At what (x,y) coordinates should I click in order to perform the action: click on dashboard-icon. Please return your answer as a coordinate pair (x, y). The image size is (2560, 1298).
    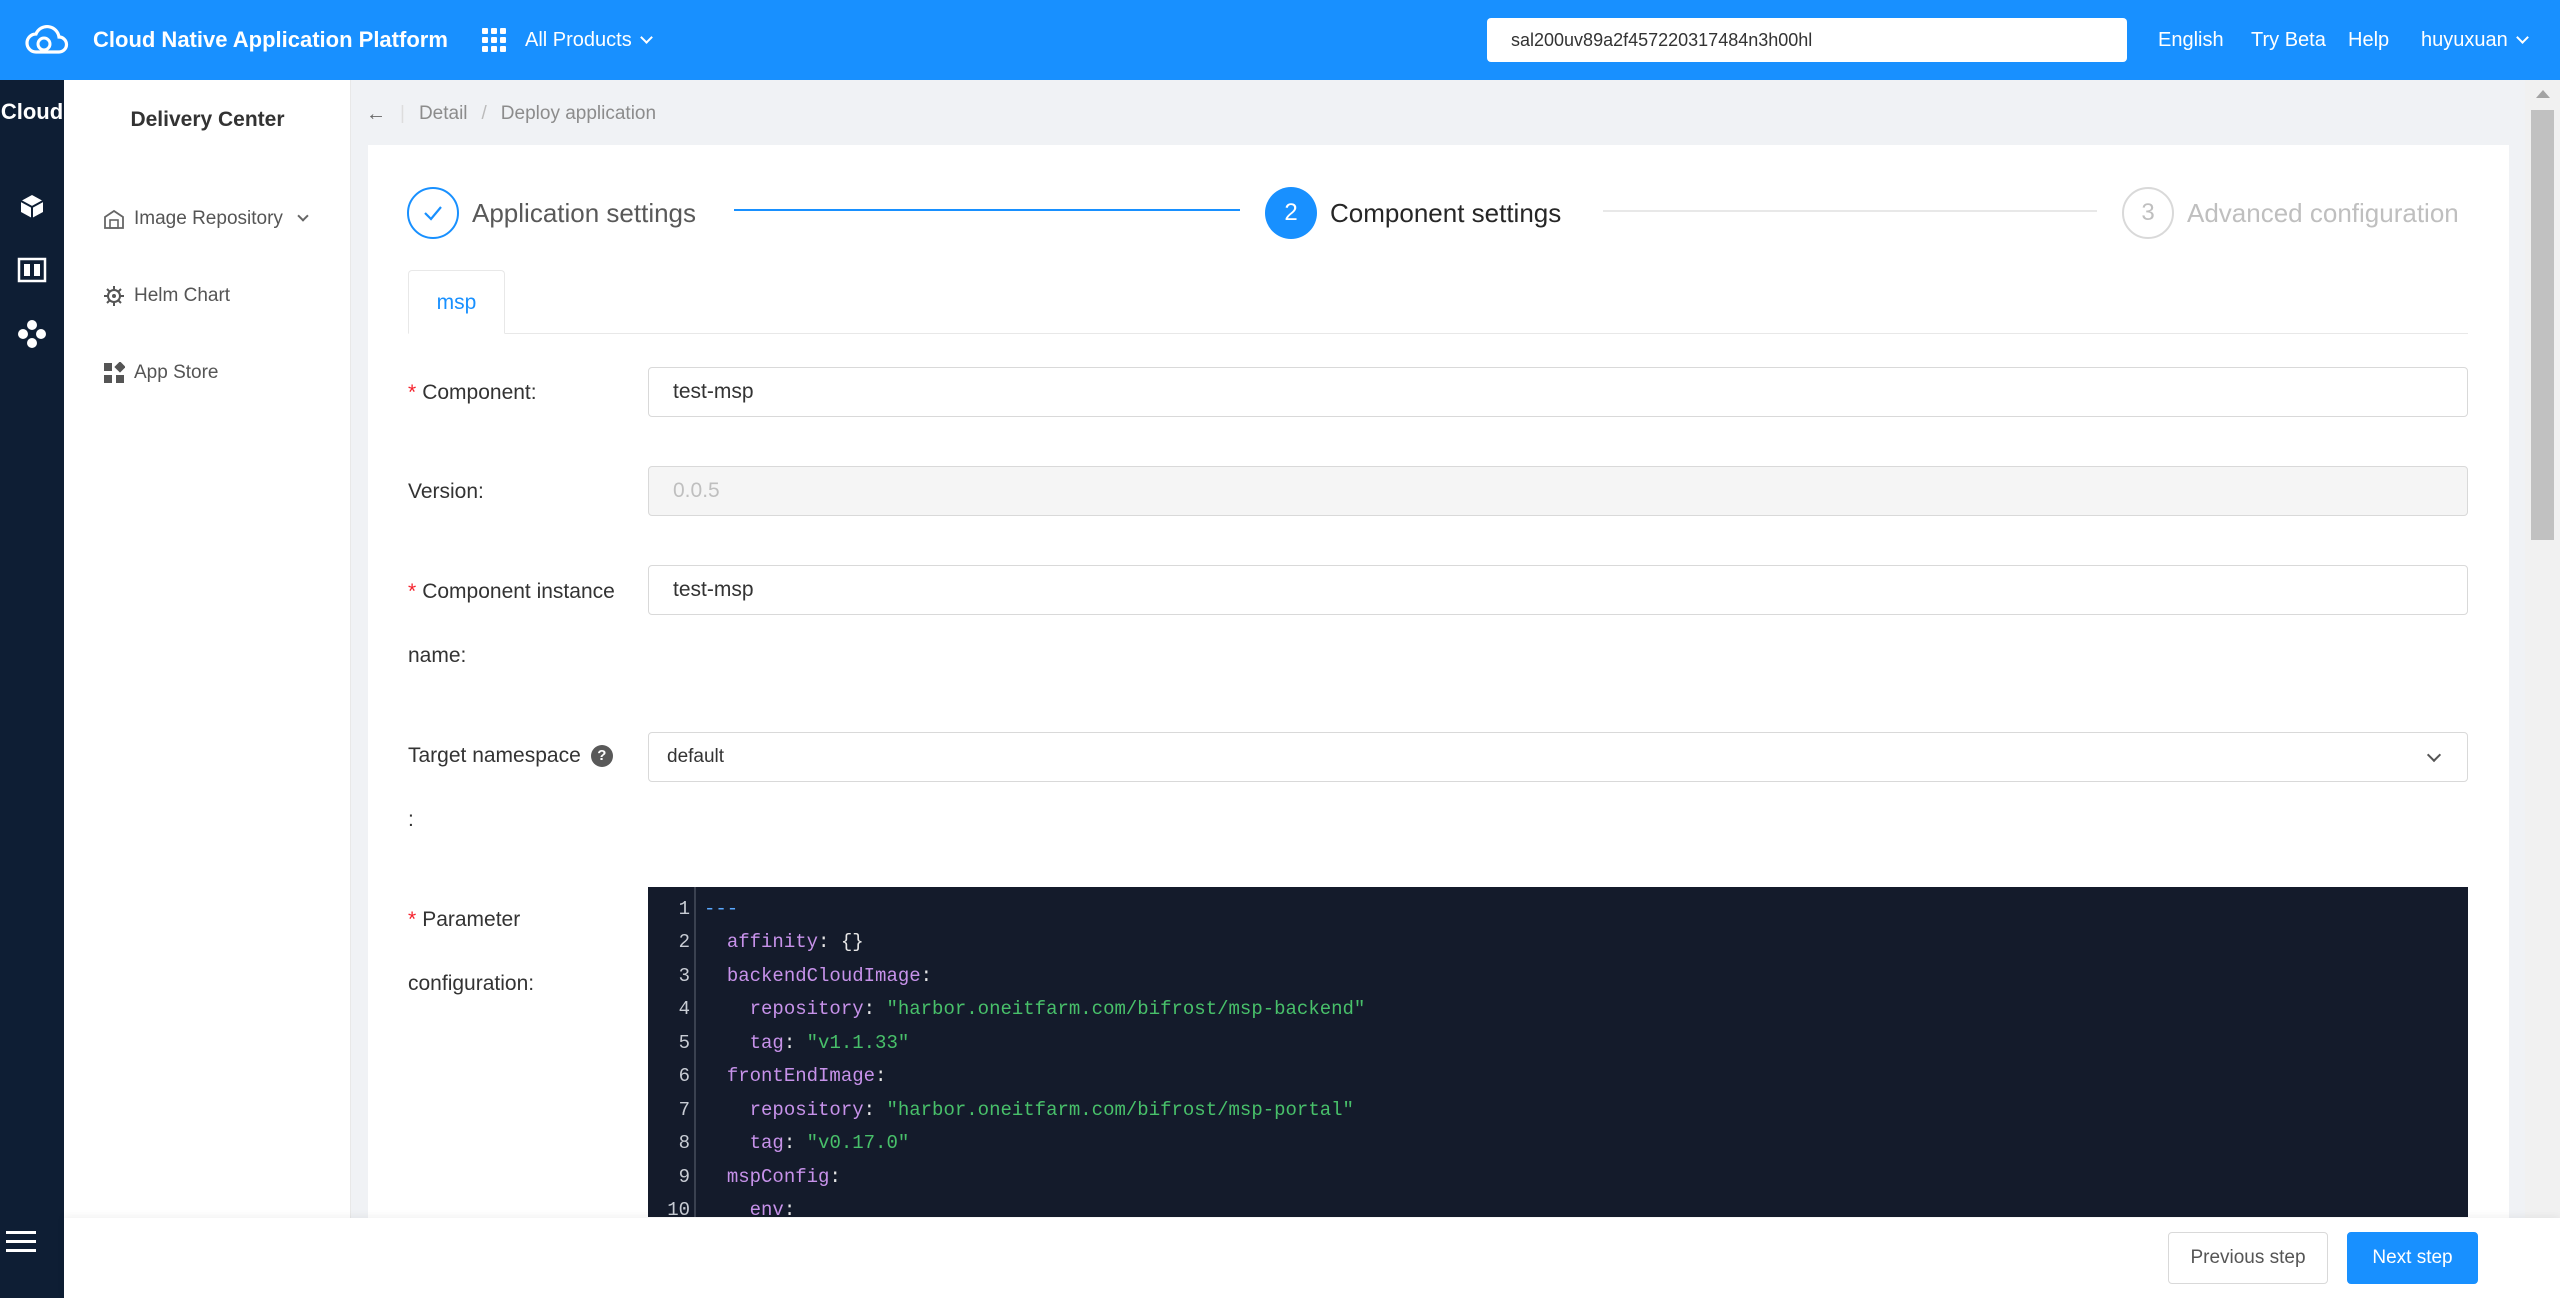
    Looking at the image, I should click on (32, 270).